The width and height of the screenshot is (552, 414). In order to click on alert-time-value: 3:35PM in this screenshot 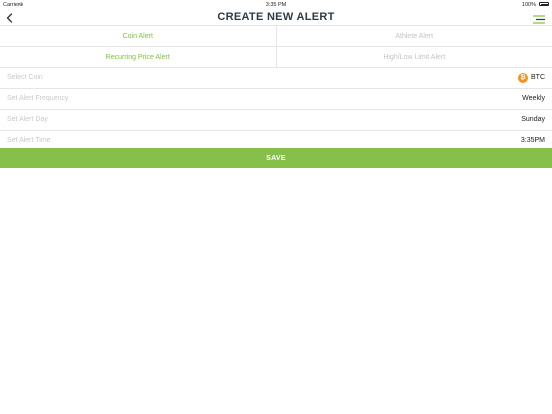, I will do `click(532, 140)`.